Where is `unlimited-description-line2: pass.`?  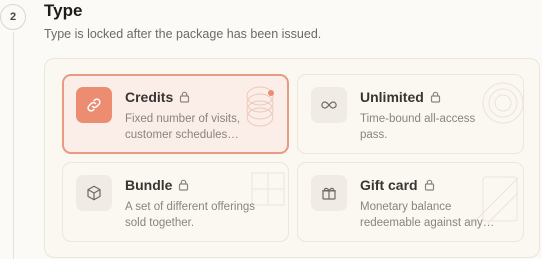
unlimited-description-line2: pass. is located at coordinates (374, 135).